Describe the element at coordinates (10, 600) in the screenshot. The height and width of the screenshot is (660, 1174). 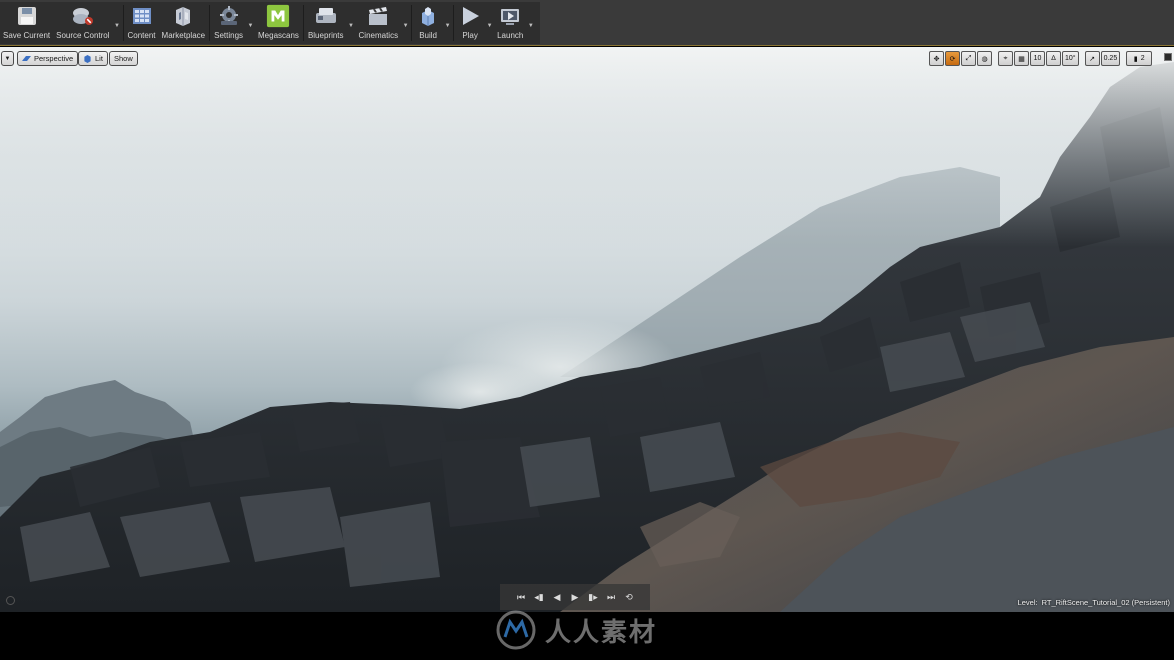
I see `realtime-indicator-icon` at that location.